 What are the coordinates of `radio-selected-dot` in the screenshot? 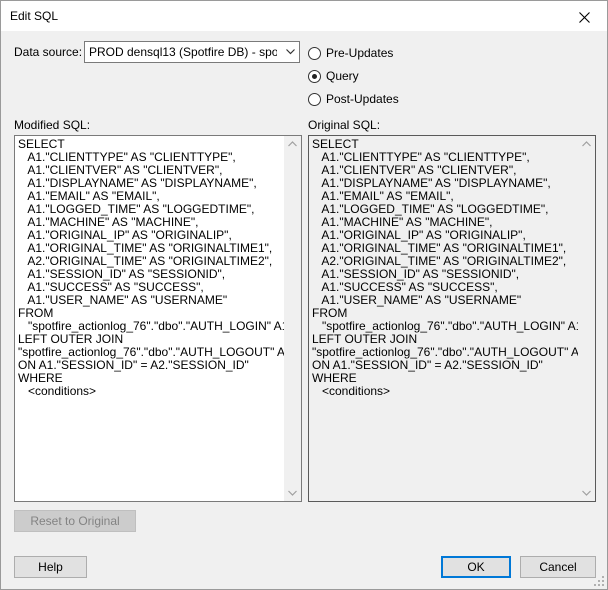 It's located at (314, 76).